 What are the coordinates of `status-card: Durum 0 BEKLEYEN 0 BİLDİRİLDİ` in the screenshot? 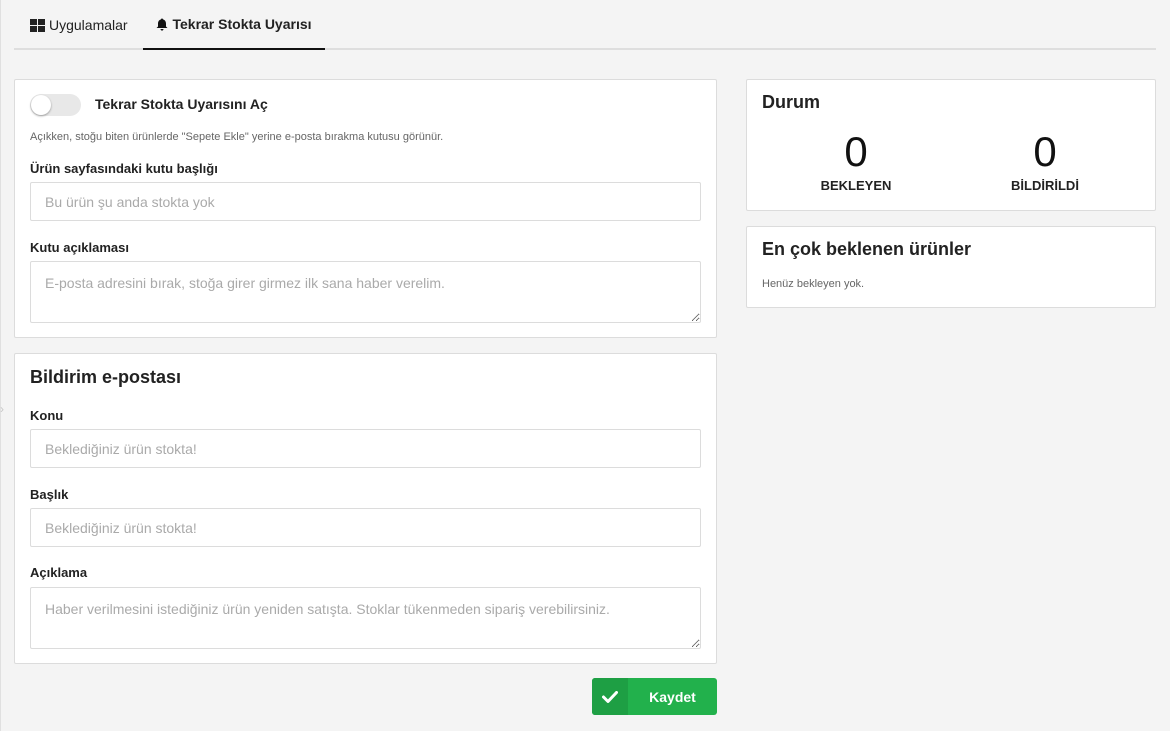 It's located at (951, 145).